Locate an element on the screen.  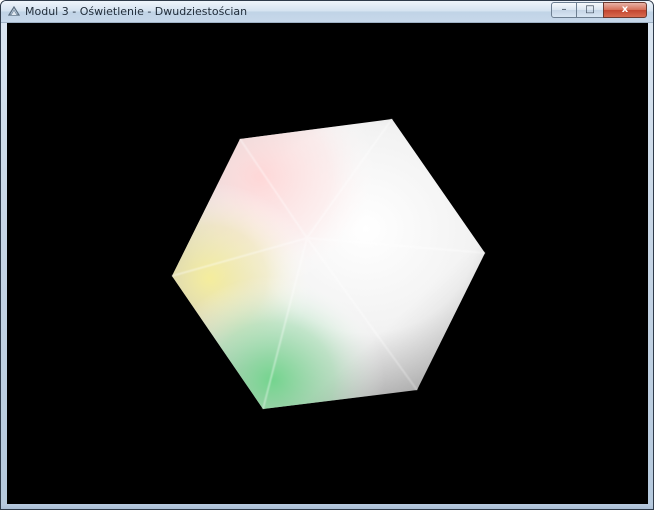
minimize-button: – is located at coordinates (564, 10).